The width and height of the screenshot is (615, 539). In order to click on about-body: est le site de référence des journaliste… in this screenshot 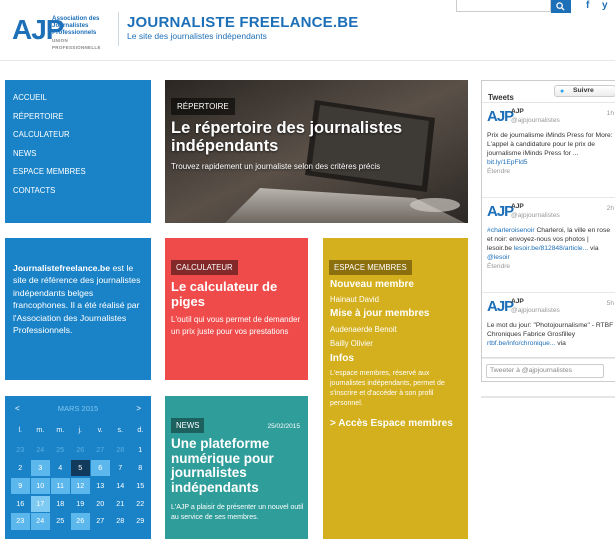, I will do `click(77, 299)`.